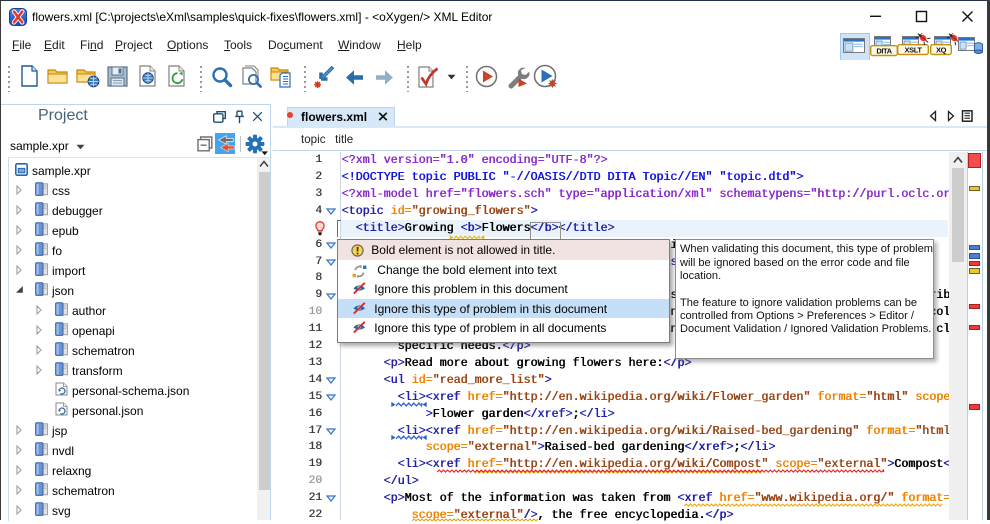 This screenshot has width=990, height=524. Describe the element at coordinates (884, 51) in the screenshot. I see `svg-text: DITA` at that location.